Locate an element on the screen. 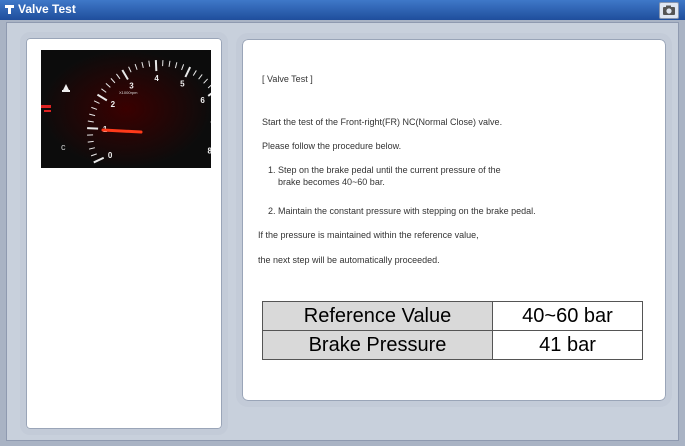  camera-icon is located at coordinates (669, 10).